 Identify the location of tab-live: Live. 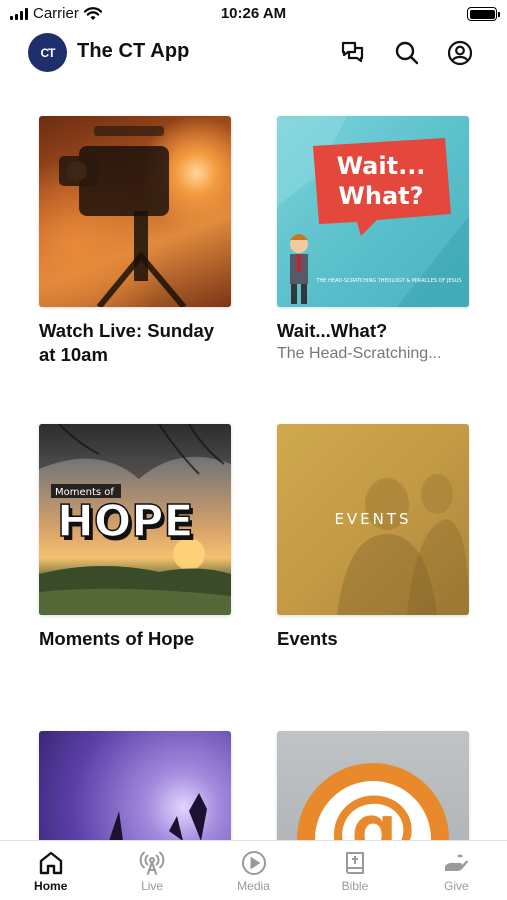
(151, 870).